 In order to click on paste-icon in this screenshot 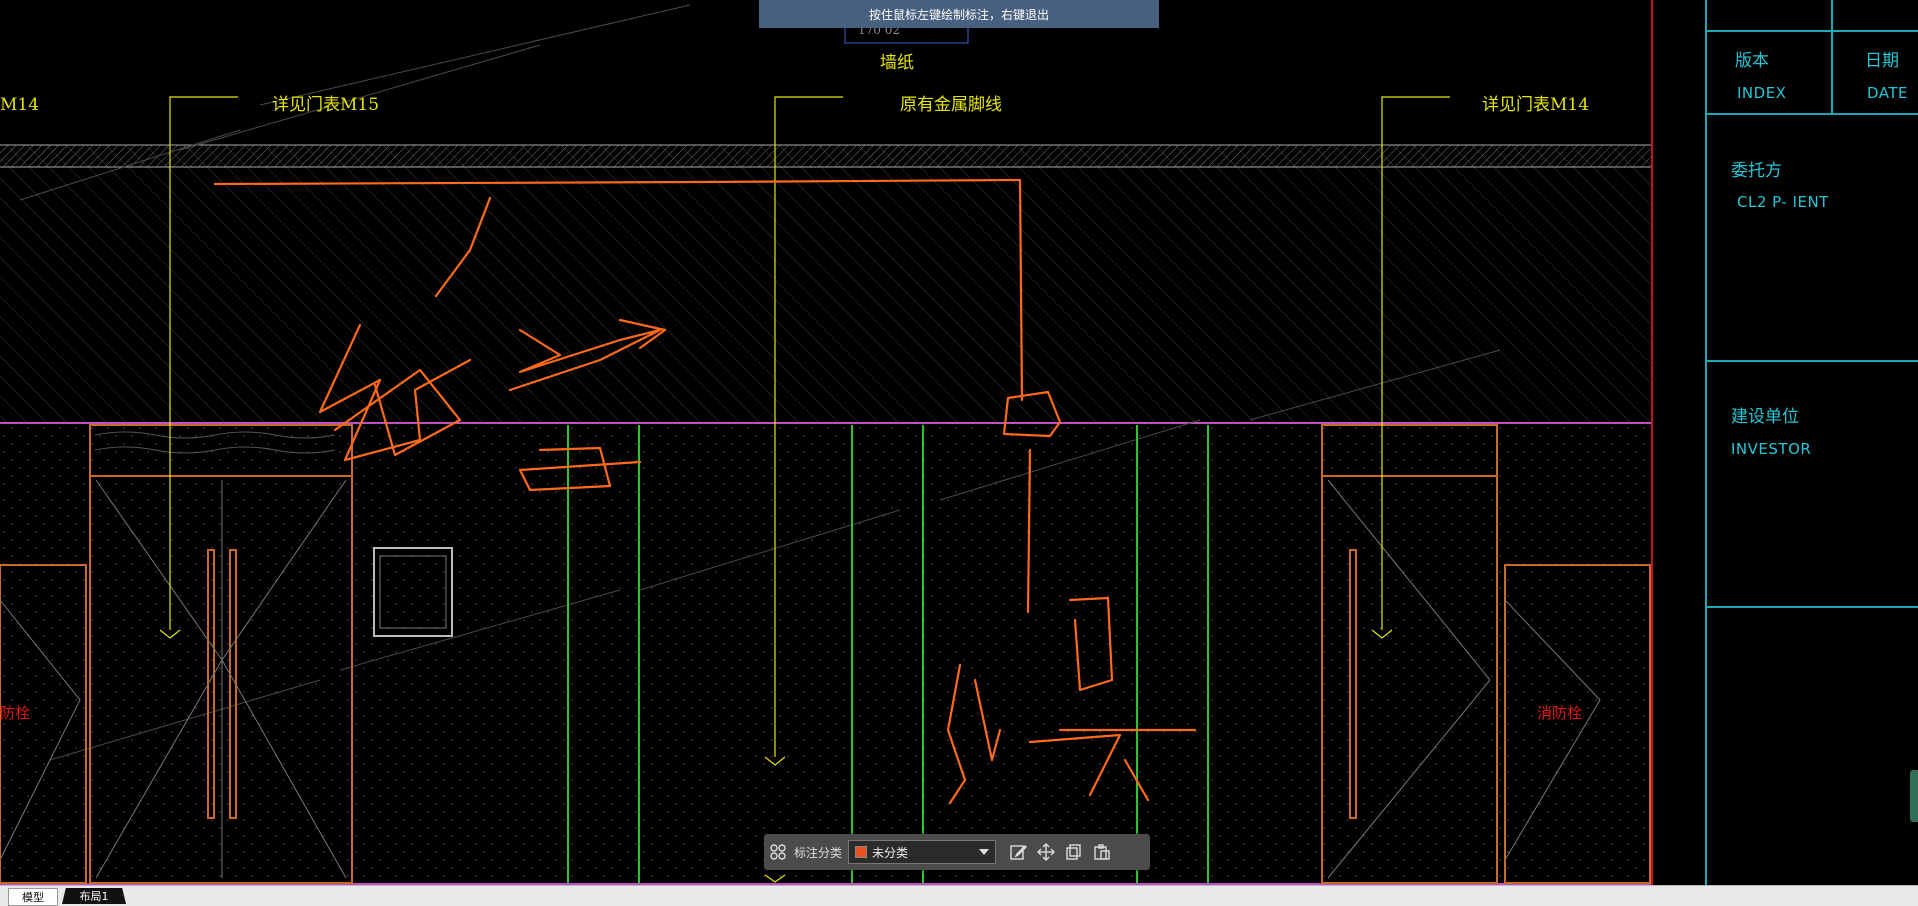, I will do `click(1102, 852)`.